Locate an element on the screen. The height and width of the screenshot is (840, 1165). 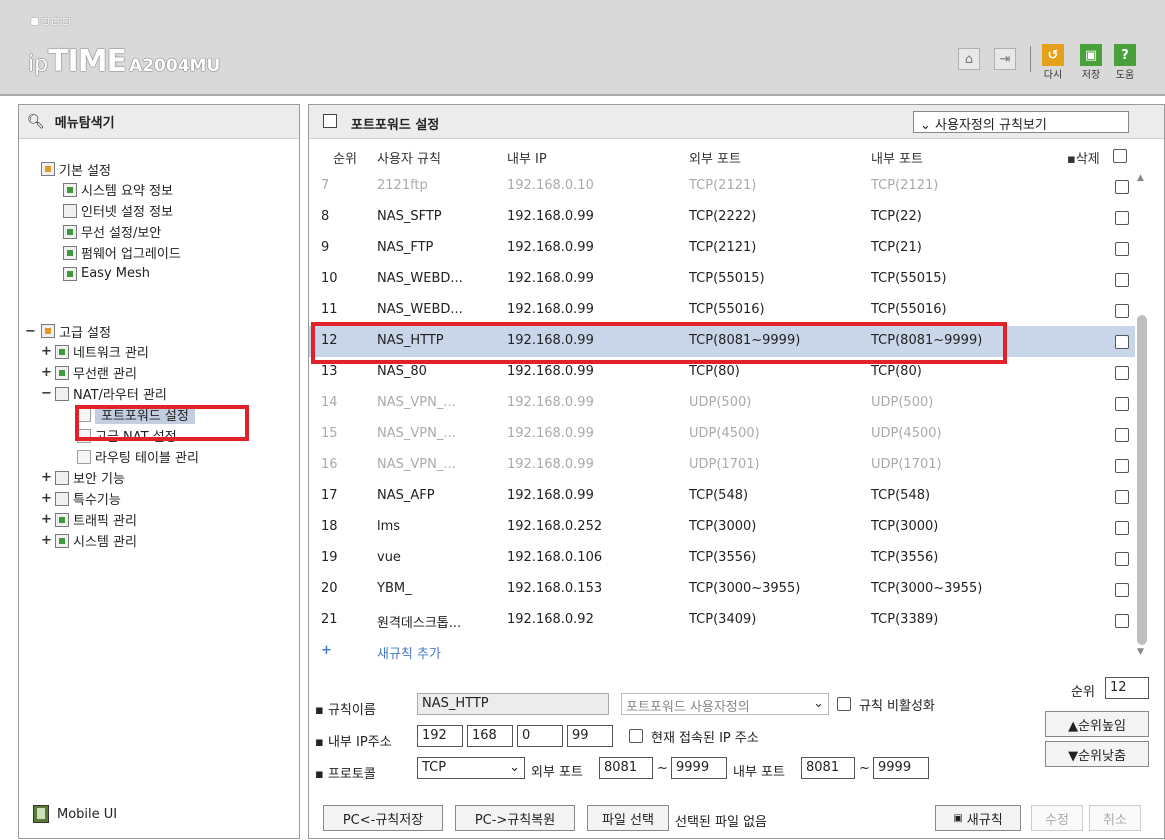
cell-rule: NAS_AFP is located at coordinates (406, 495).